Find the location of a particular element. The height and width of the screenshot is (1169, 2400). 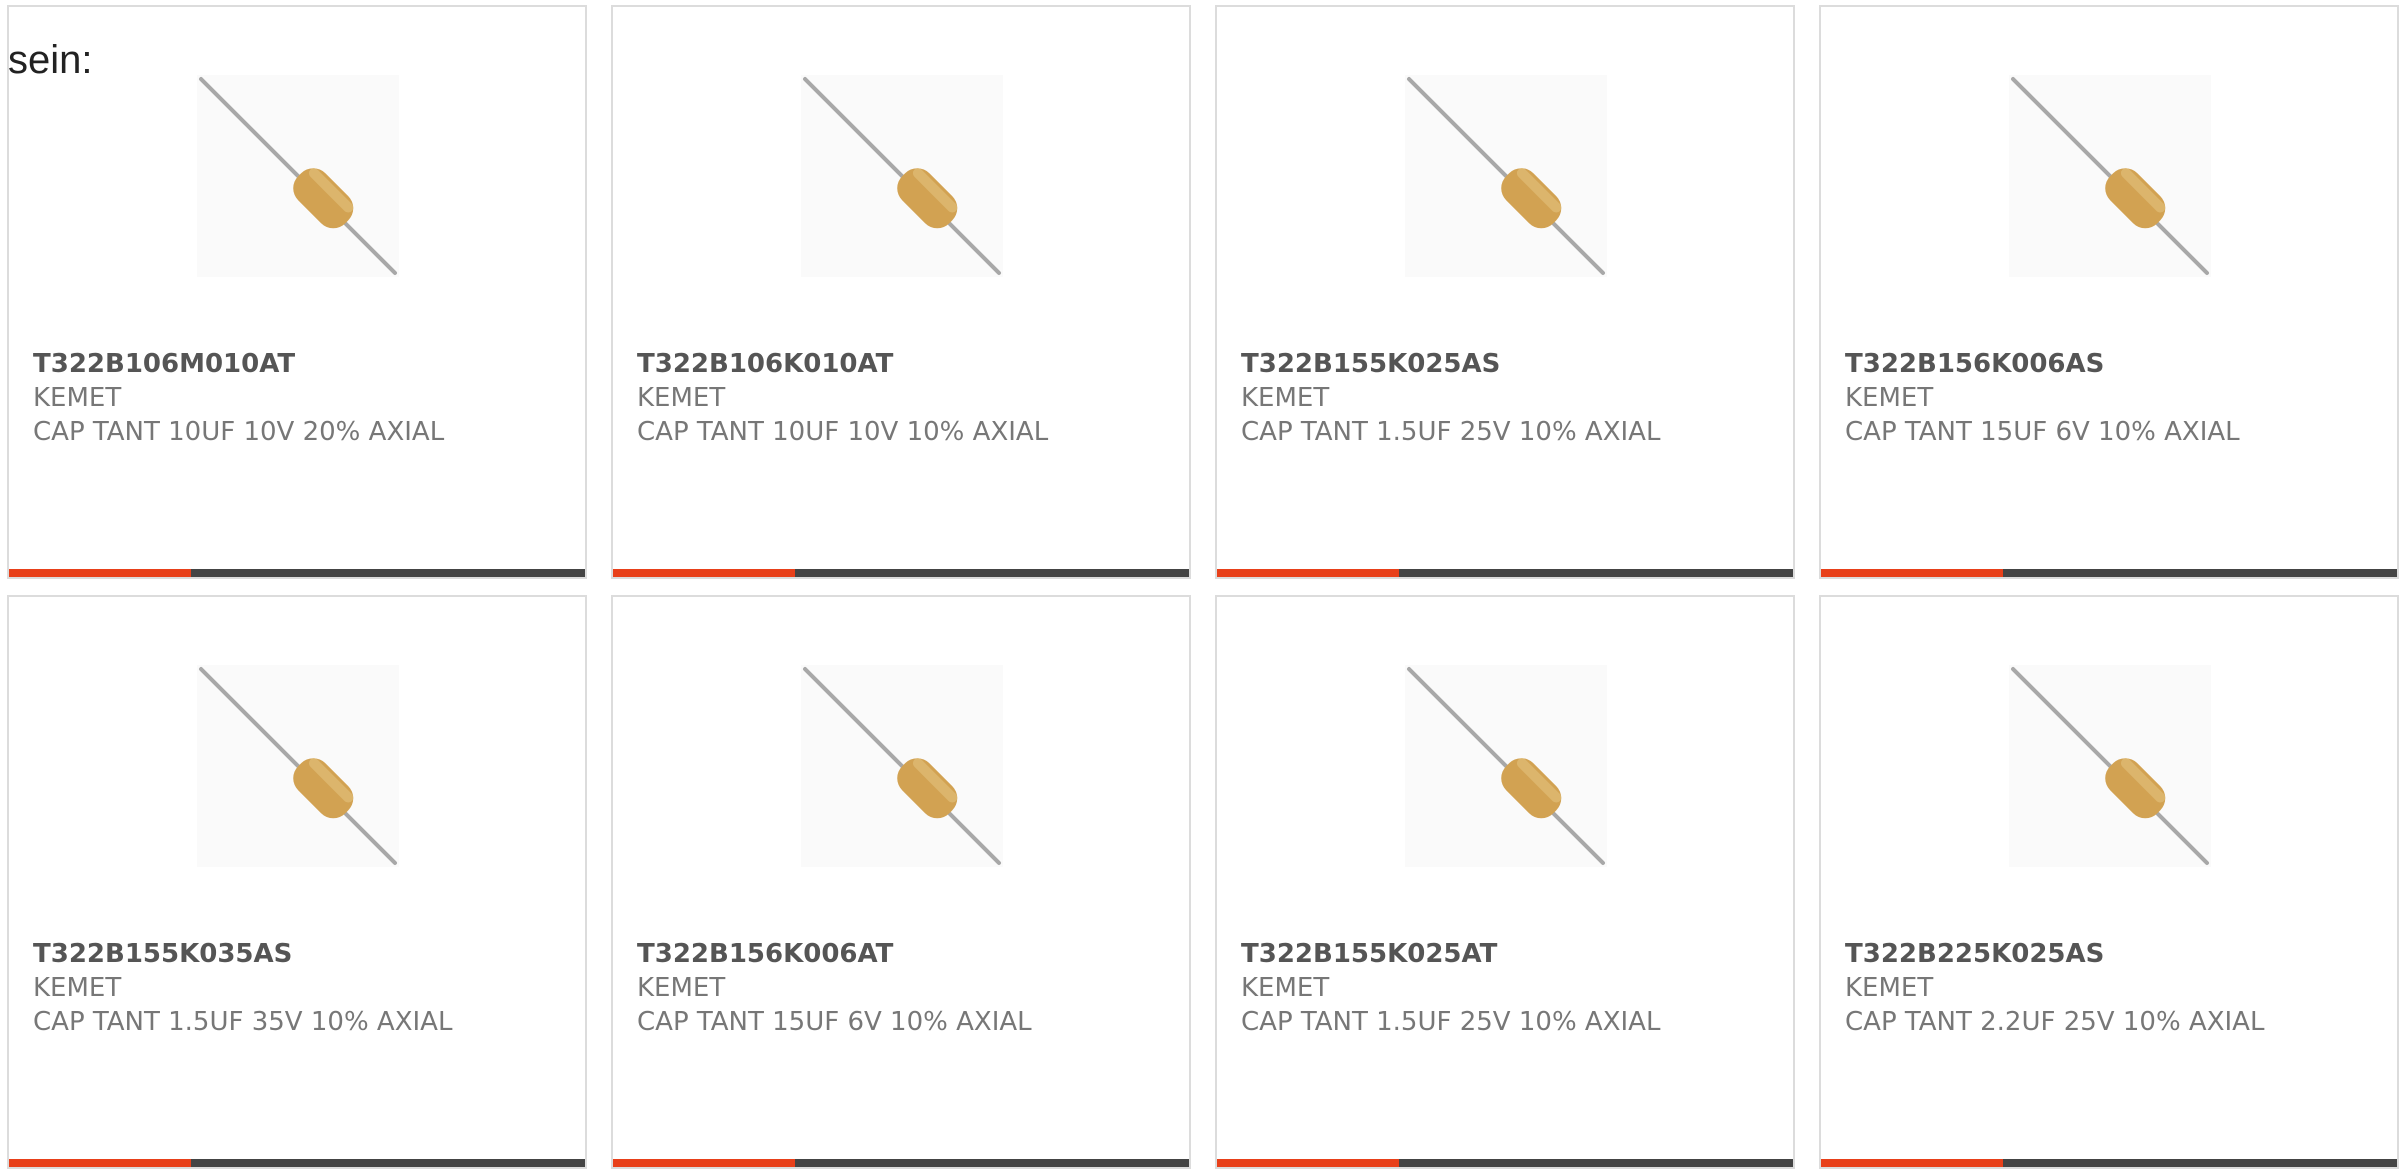

part-number: T322B156K006AT is located at coordinates (905, 954).